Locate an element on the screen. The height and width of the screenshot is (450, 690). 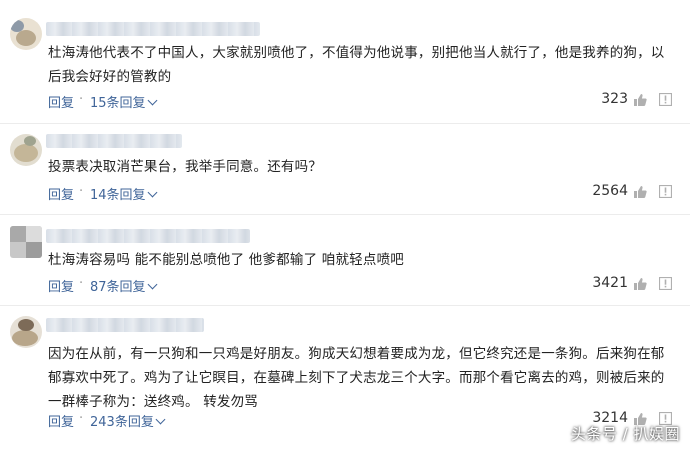
comment-footer: 回复 · 87条回复 3421 is located at coordinates (360, 285).